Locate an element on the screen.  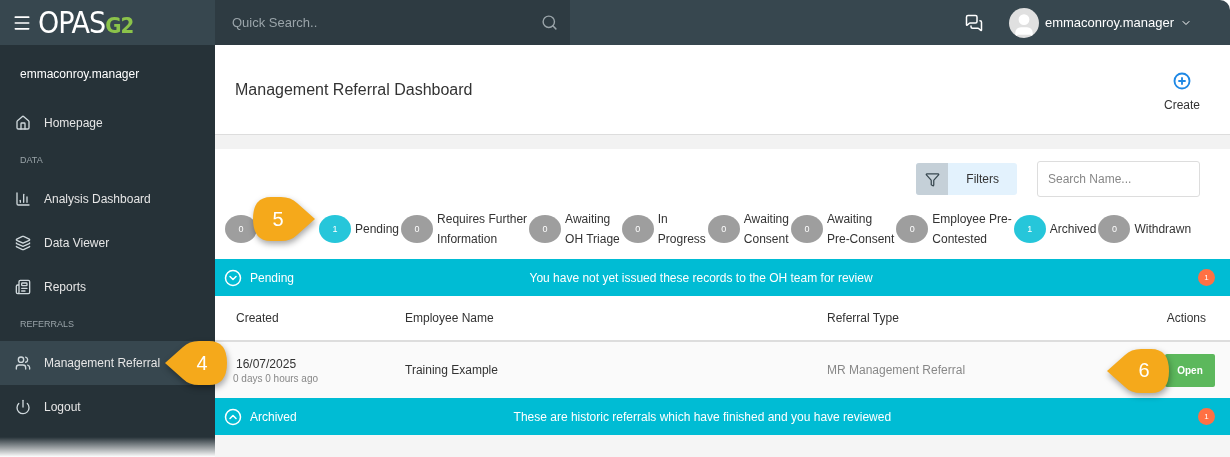
status-label: Employee Pre- Contested is located at coordinates (972, 229).